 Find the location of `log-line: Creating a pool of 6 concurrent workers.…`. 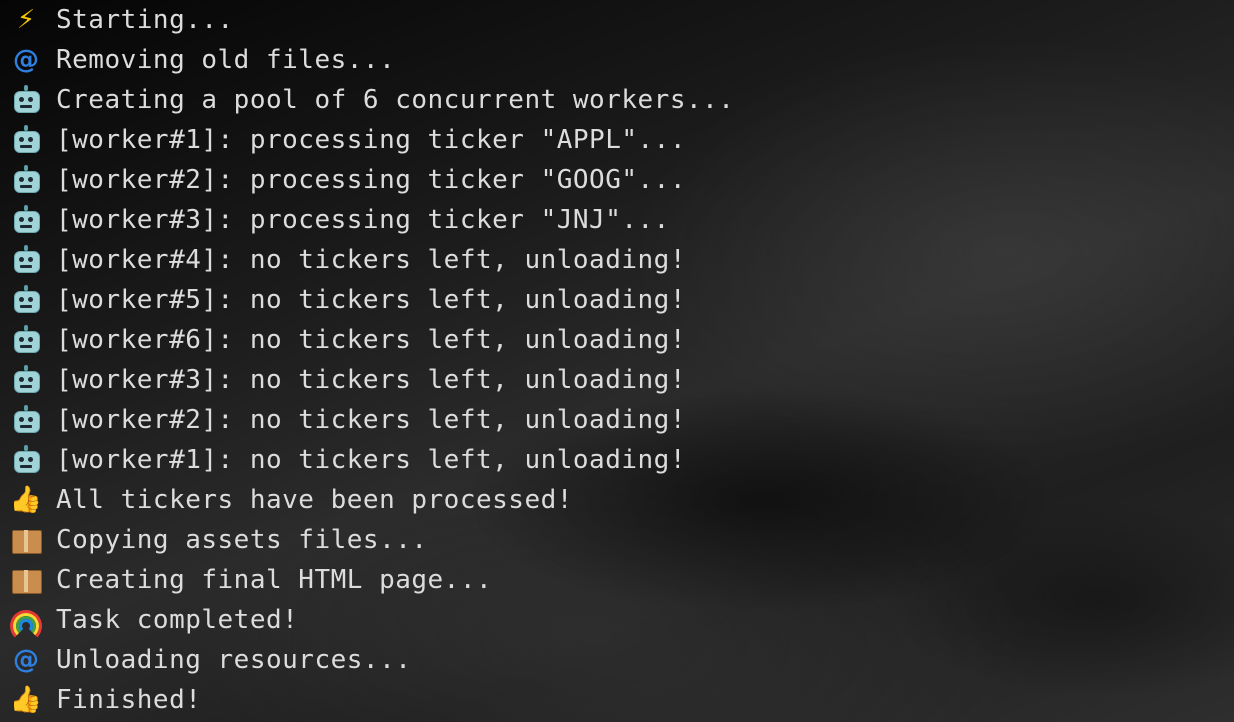

log-line: Creating a pool of 6 concurrent workers.… is located at coordinates (371, 100).